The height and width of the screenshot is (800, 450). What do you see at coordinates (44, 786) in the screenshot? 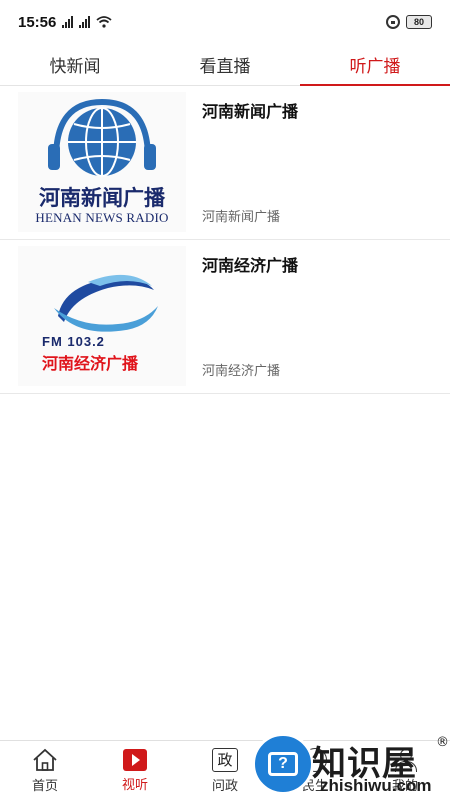
I see `nav-label: 首页` at bounding box center [44, 786].